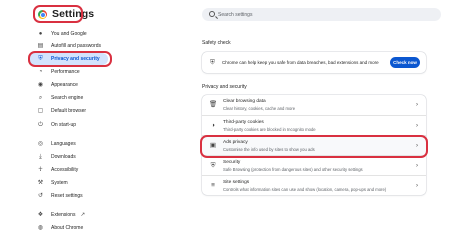 The height and width of the screenshot is (248, 474). I want to click on sidebar-item-label: You and Google, so click(69, 34).